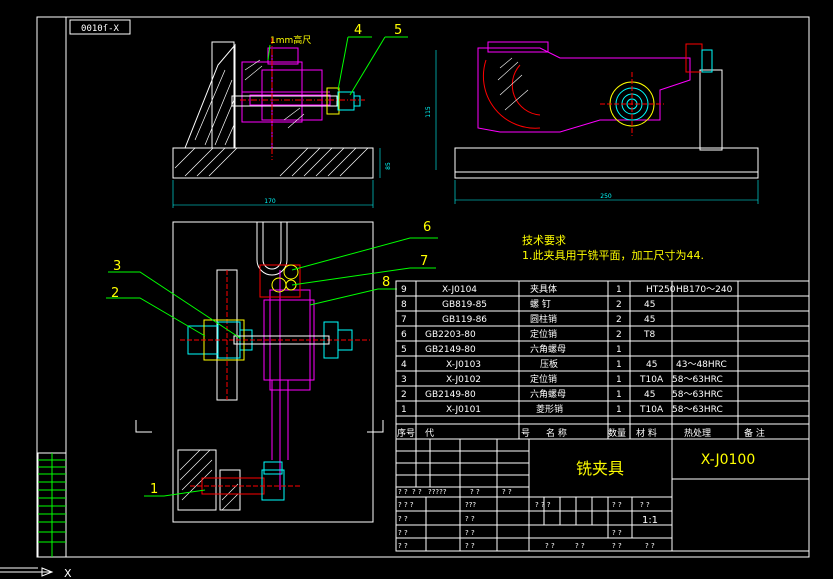  I want to click on callout-8: 8, so click(386, 282).